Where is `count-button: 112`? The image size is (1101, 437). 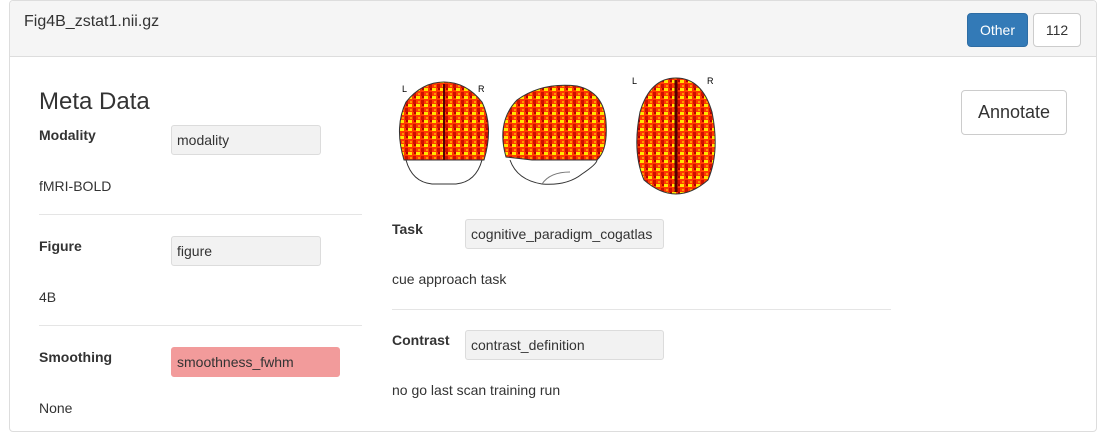 count-button: 112 is located at coordinates (1057, 30).